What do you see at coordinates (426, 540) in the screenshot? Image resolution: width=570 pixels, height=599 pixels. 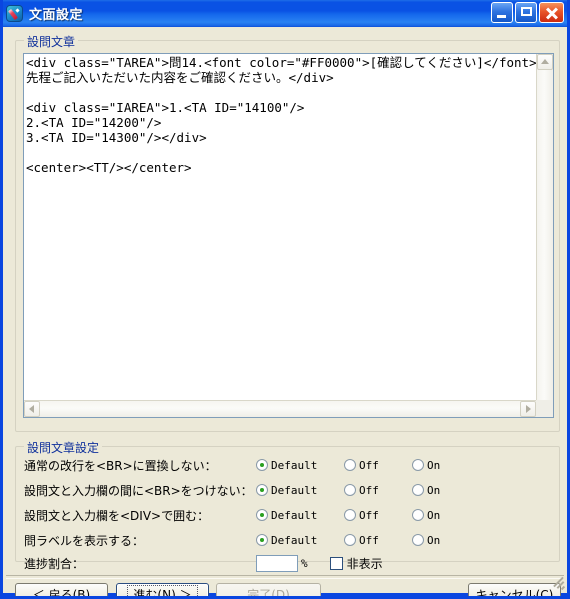 I see `radio-question-label-on: On` at bounding box center [426, 540].